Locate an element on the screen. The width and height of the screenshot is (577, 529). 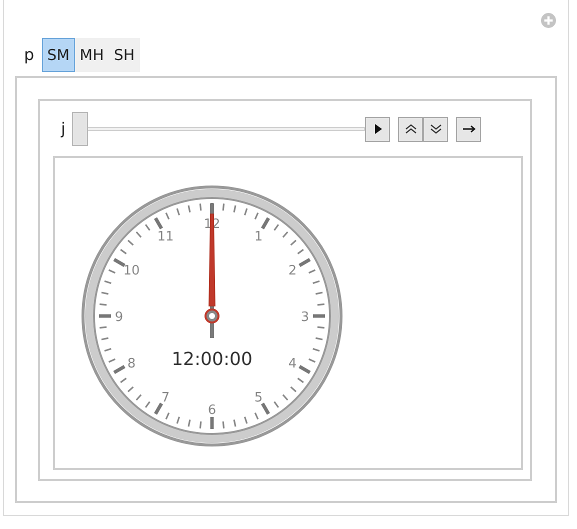
clock-numeral: 8 is located at coordinates (131, 364).